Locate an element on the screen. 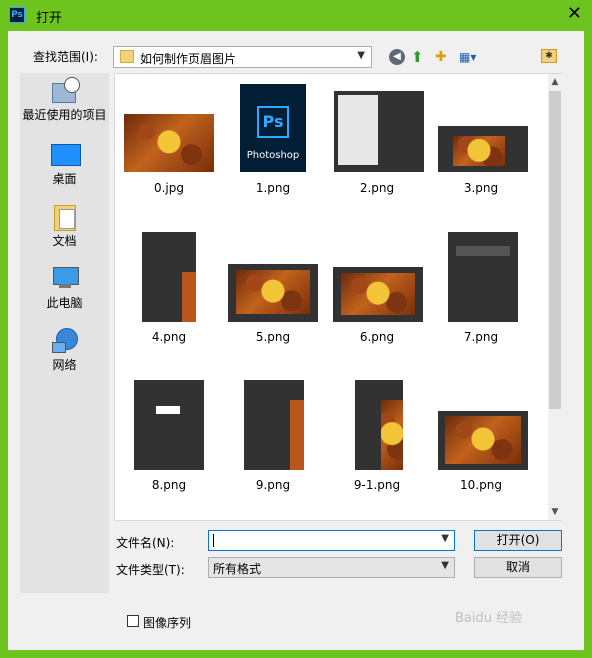 This screenshot has width=592, height=658. look-in-dropdown: 如何制作页眉图片 ▼ is located at coordinates (242, 57).